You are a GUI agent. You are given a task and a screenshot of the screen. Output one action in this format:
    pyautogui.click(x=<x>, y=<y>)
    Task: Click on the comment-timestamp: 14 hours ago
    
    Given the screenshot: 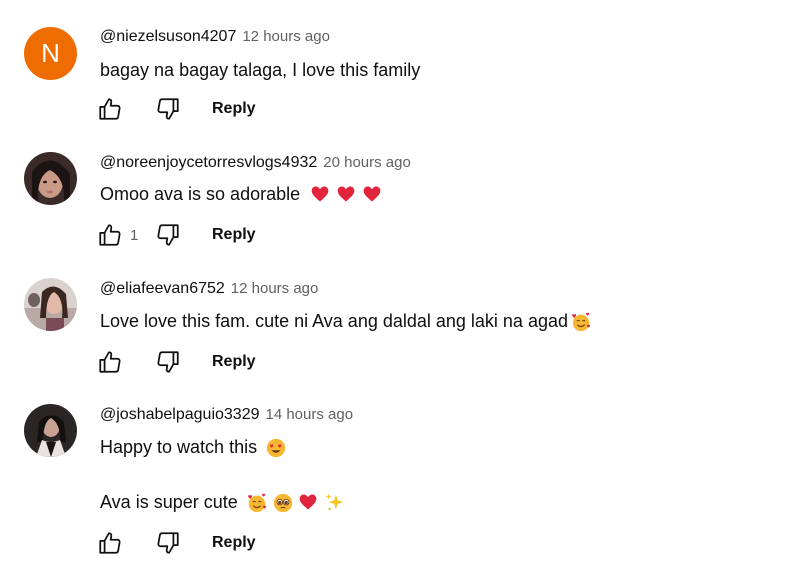 What is the action you would take?
    pyautogui.click(x=309, y=414)
    